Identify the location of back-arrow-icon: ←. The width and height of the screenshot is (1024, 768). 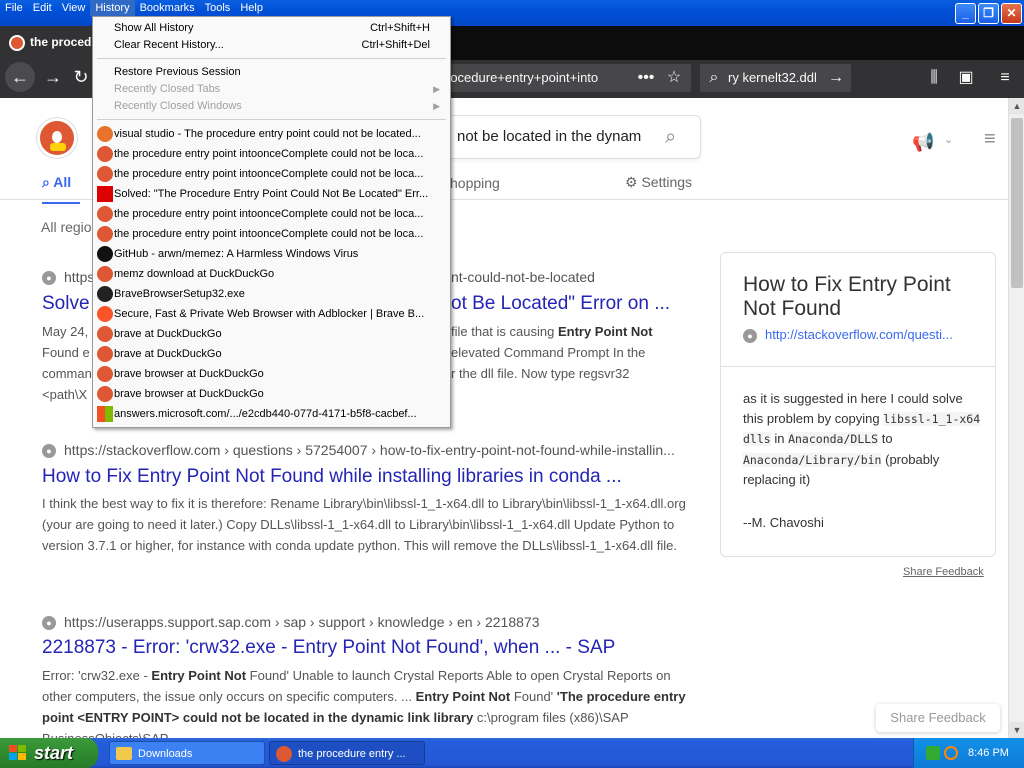
(20, 77).